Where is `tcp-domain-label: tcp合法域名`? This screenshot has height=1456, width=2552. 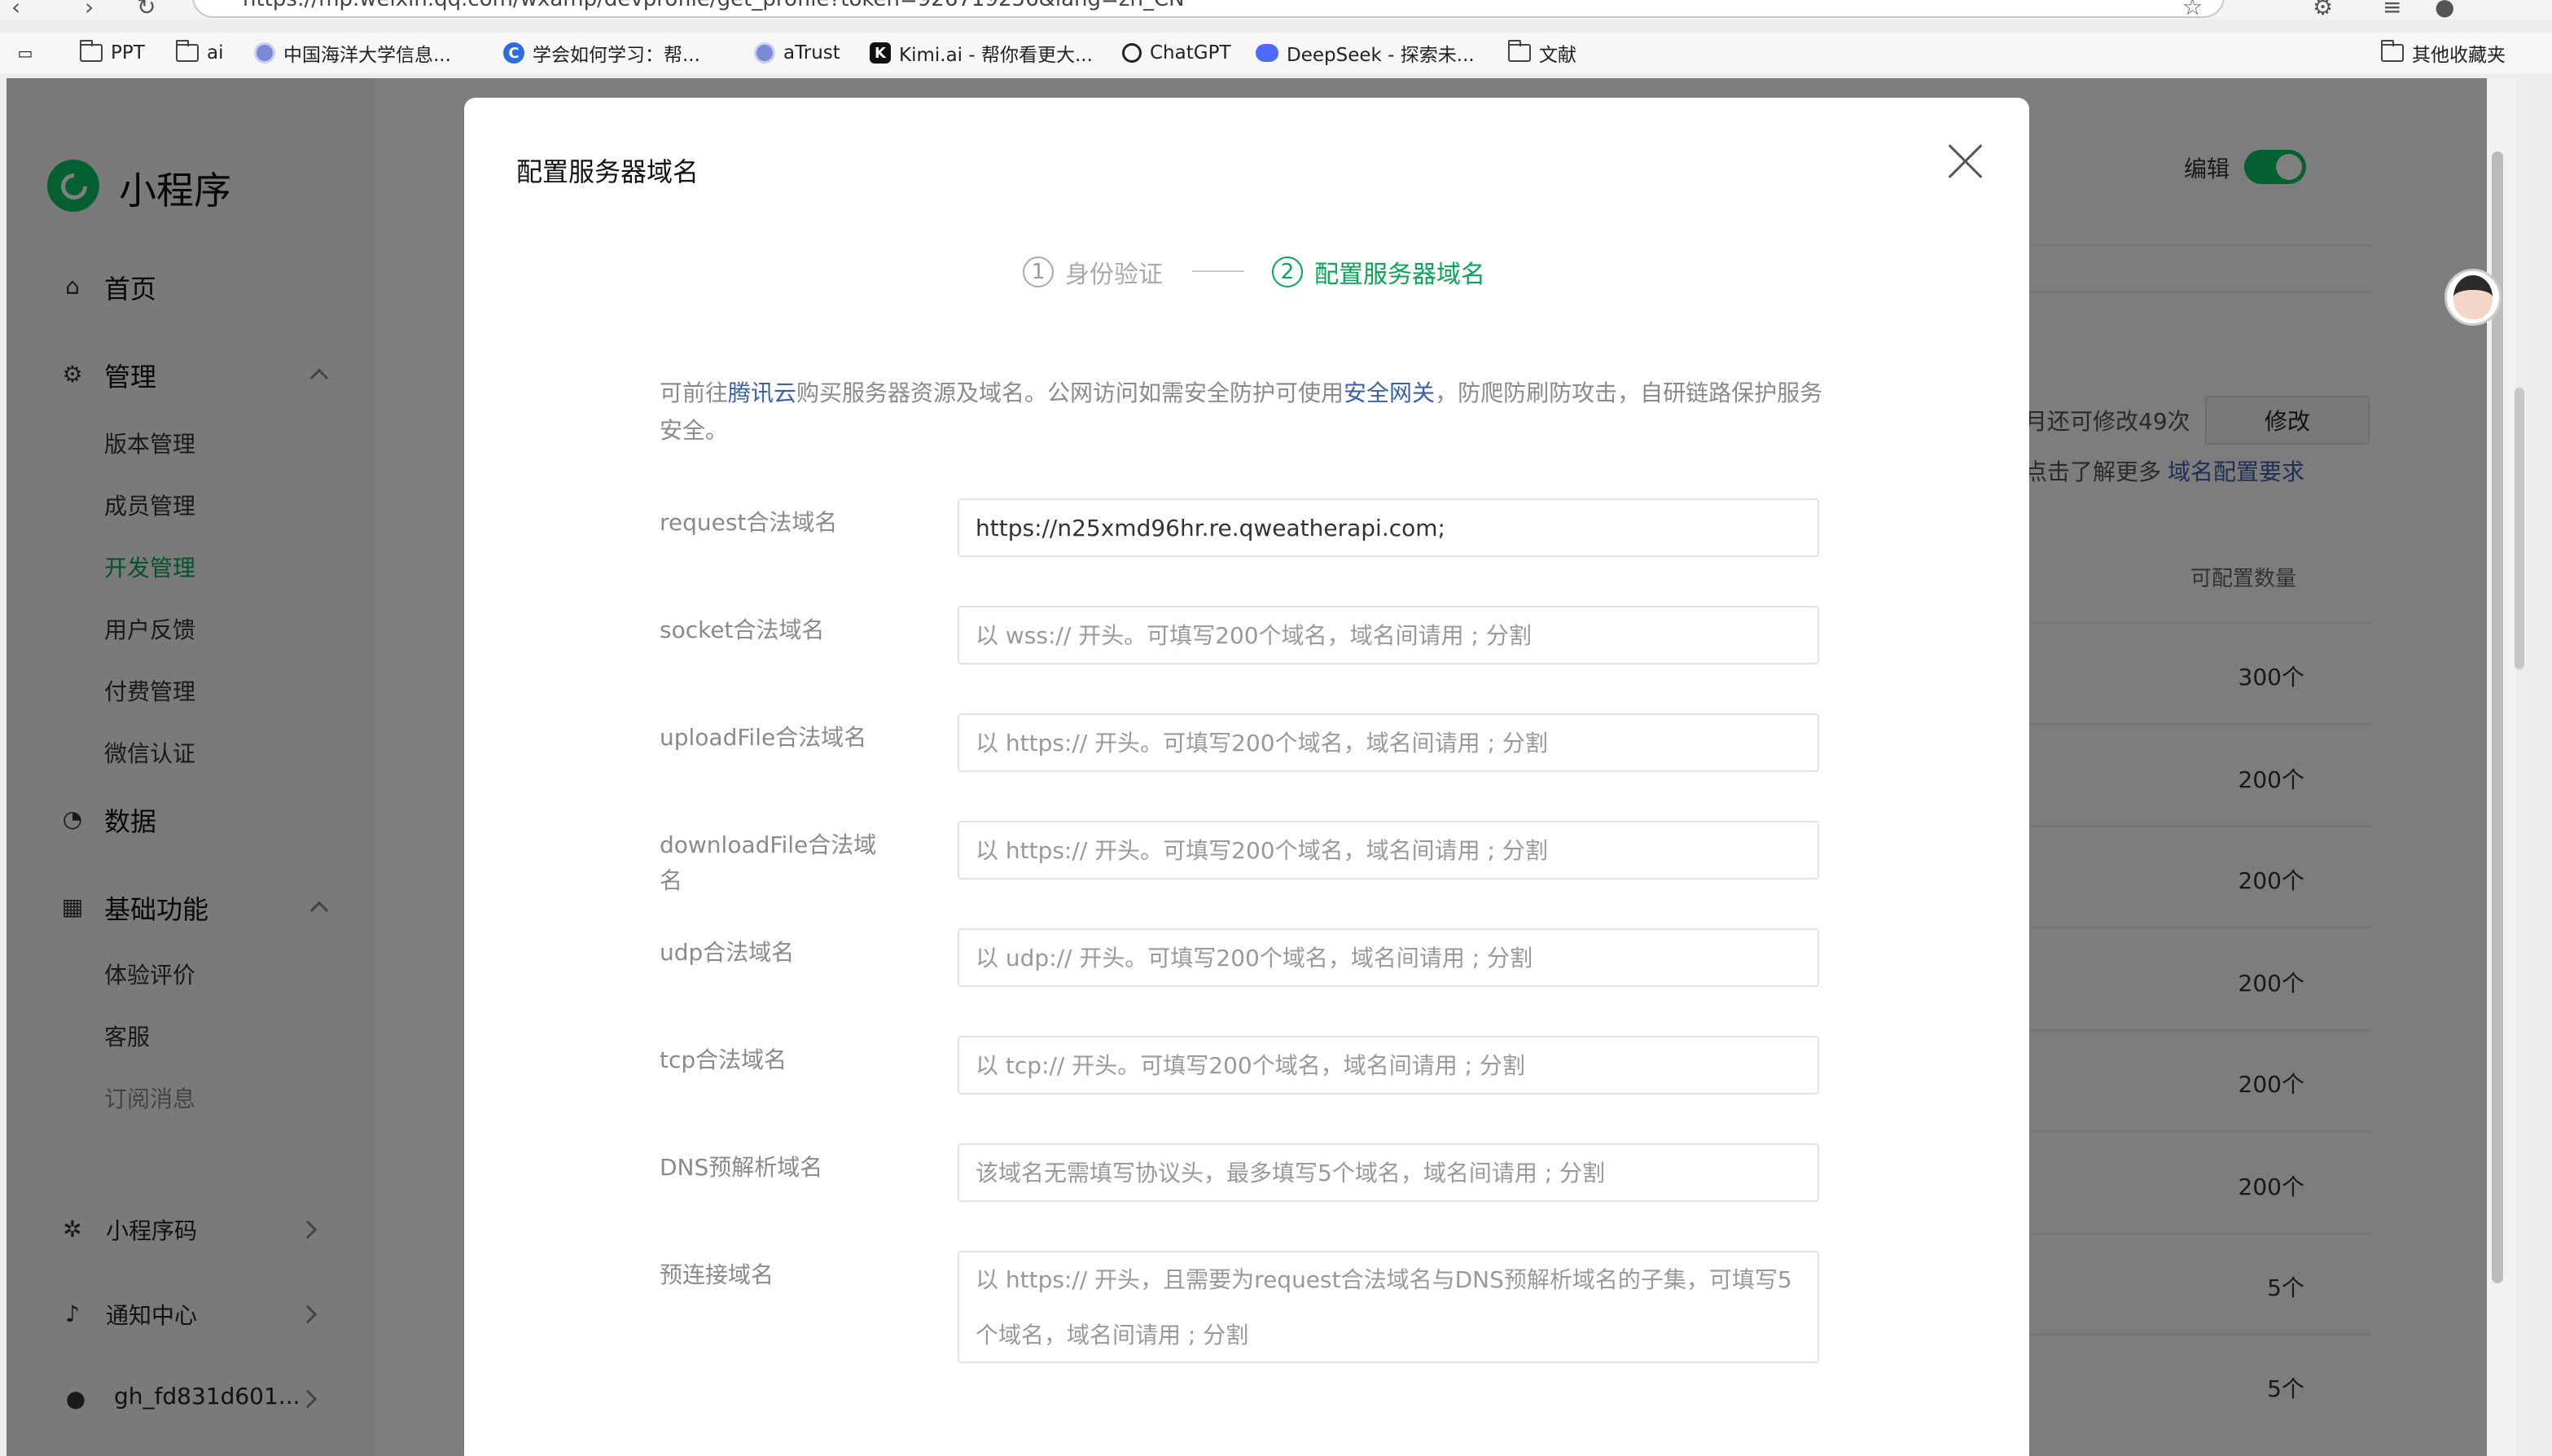 tcp-domain-label: tcp合法域名 is located at coordinates (723, 1059).